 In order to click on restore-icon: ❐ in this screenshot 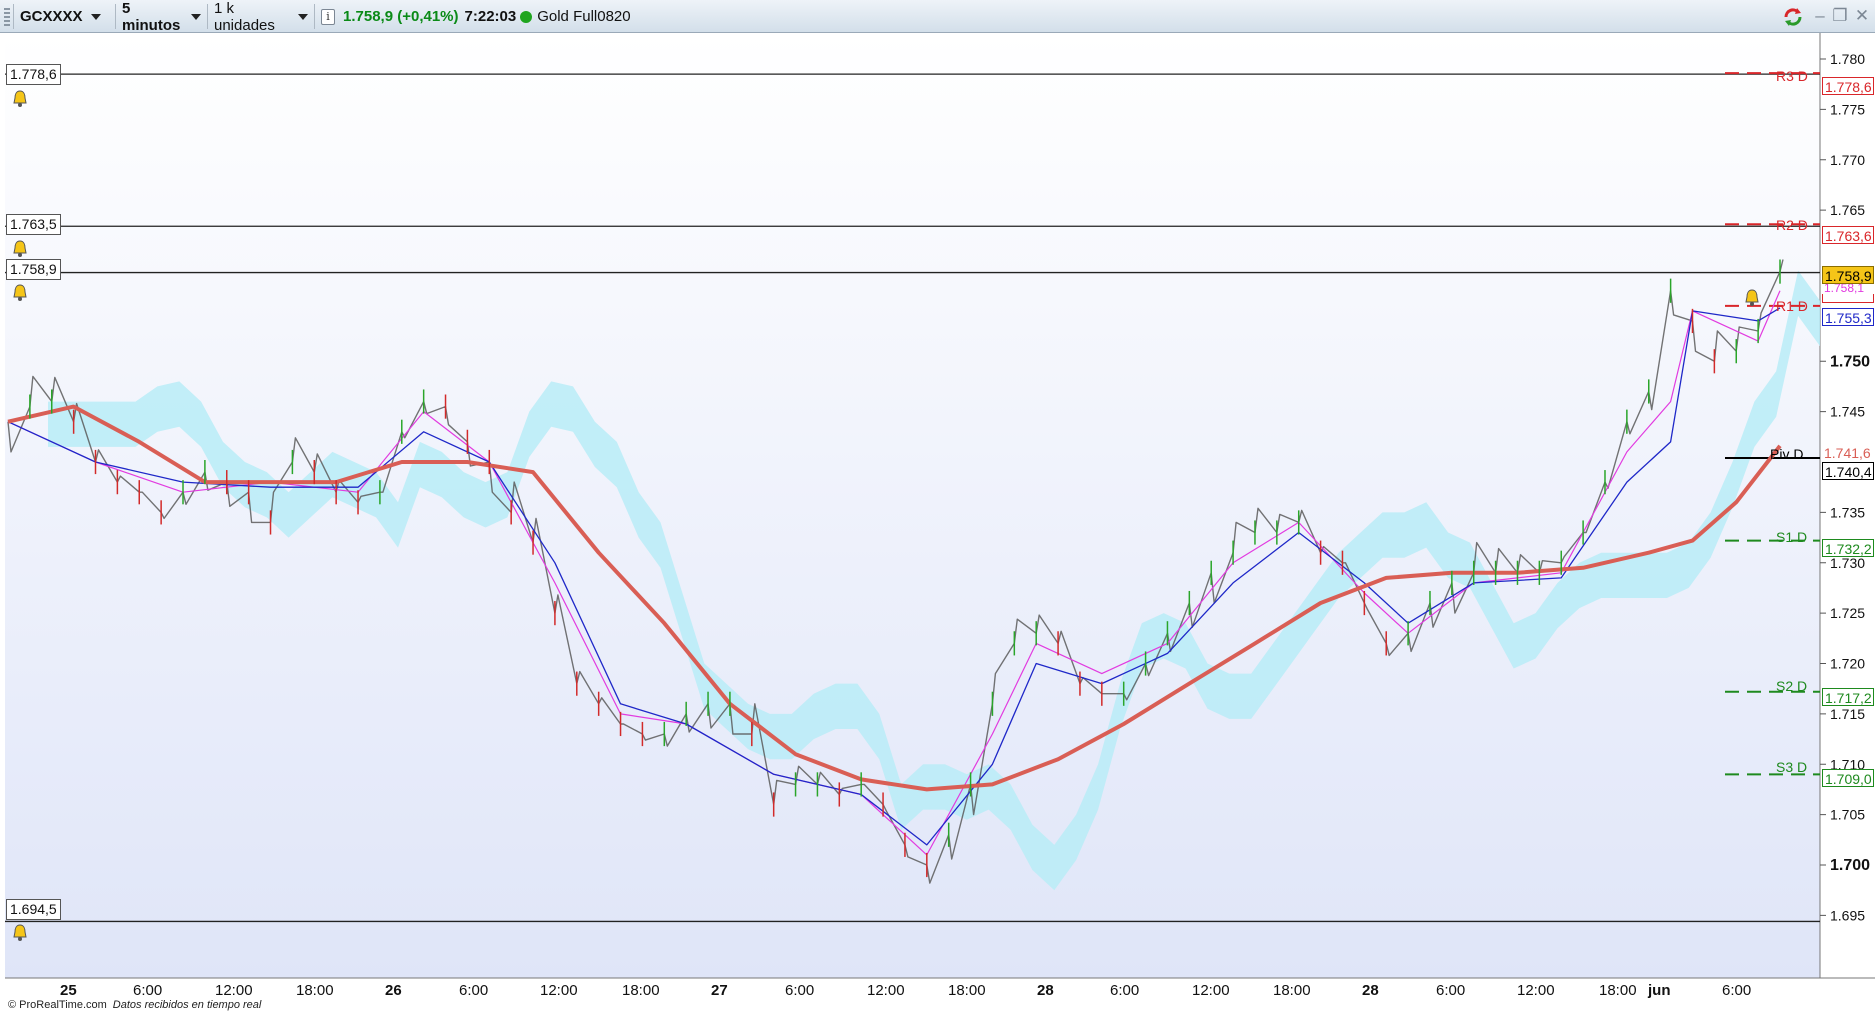, I will do `click(1840, 16)`.